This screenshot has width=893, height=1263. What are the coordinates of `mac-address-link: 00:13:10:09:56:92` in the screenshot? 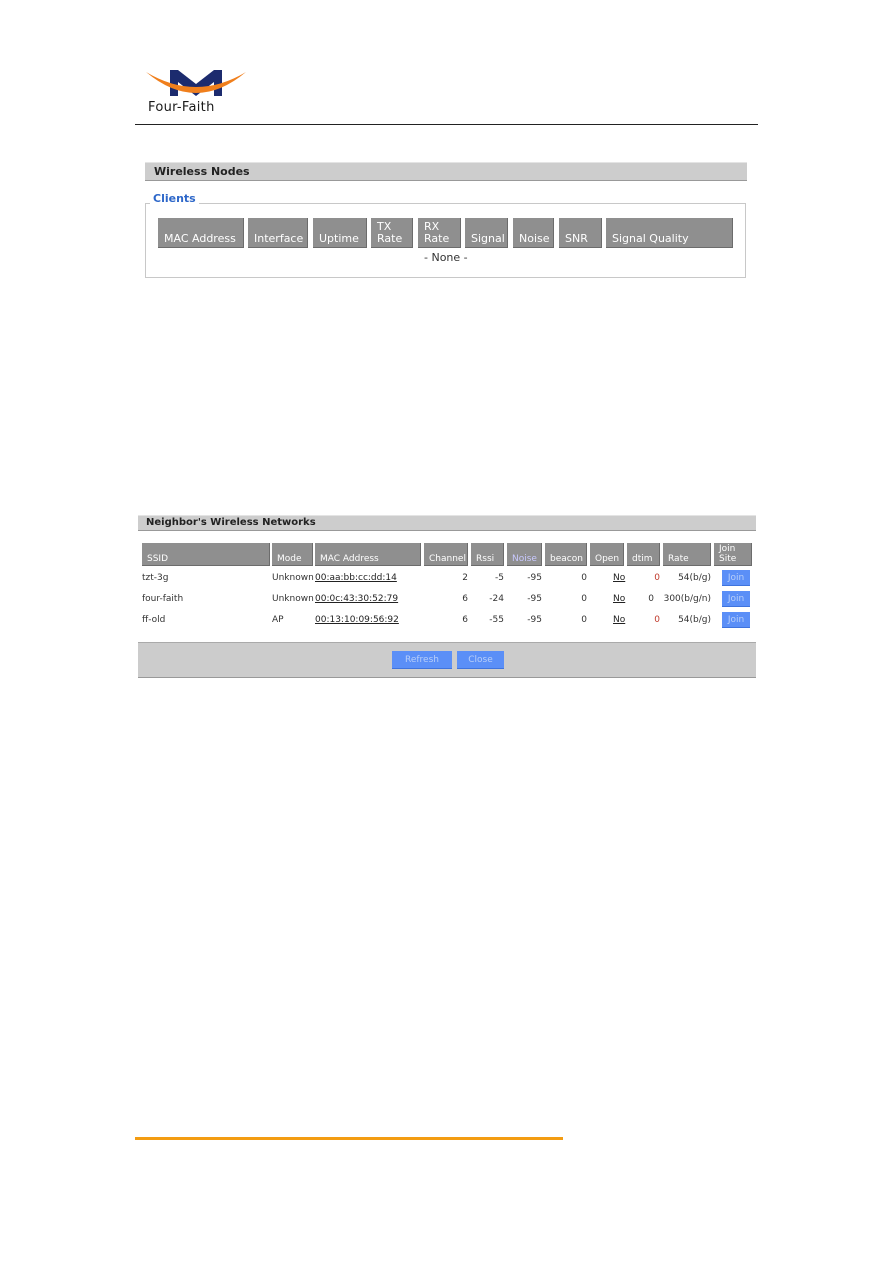 It's located at (357, 620).